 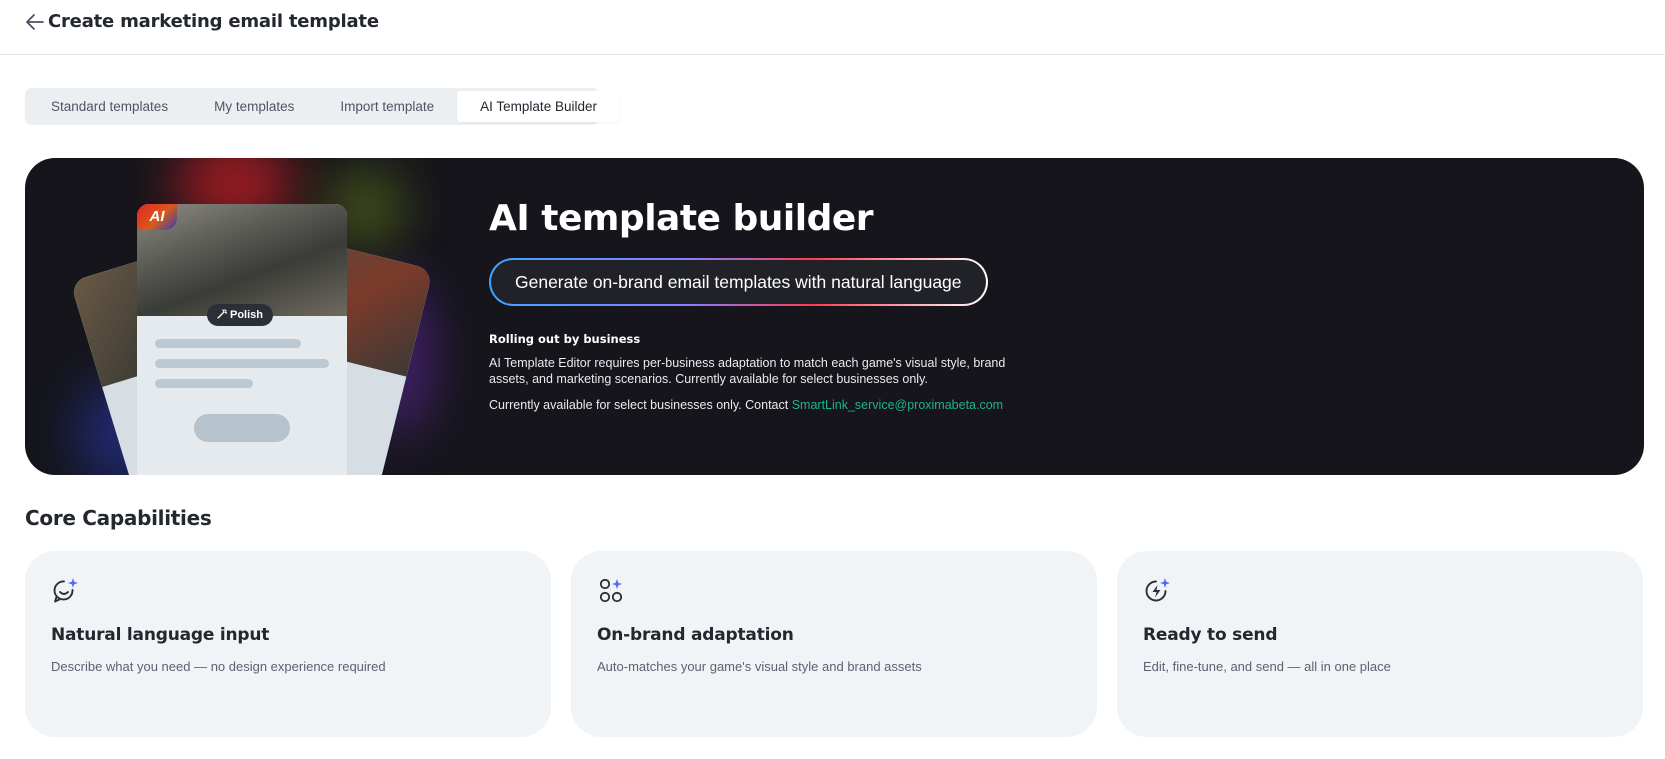 What do you see at coordinates (247, 315) in the screenshot?
I see `polish-label: Polish` at bounding box center [247, 315].